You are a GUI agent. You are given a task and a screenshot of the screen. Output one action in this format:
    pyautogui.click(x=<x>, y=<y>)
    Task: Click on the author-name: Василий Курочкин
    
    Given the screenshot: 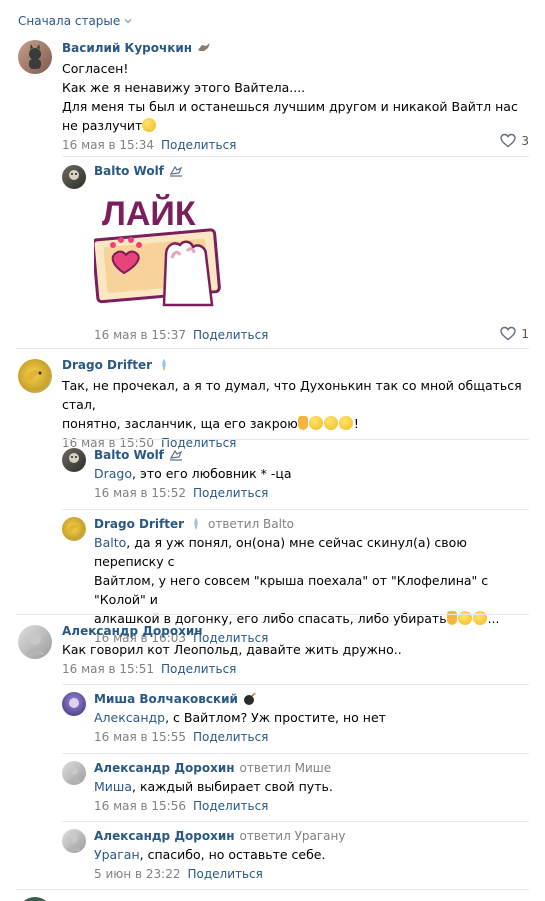 What is the action you would take?
    pyautogui.click(x=127, y=48)
    